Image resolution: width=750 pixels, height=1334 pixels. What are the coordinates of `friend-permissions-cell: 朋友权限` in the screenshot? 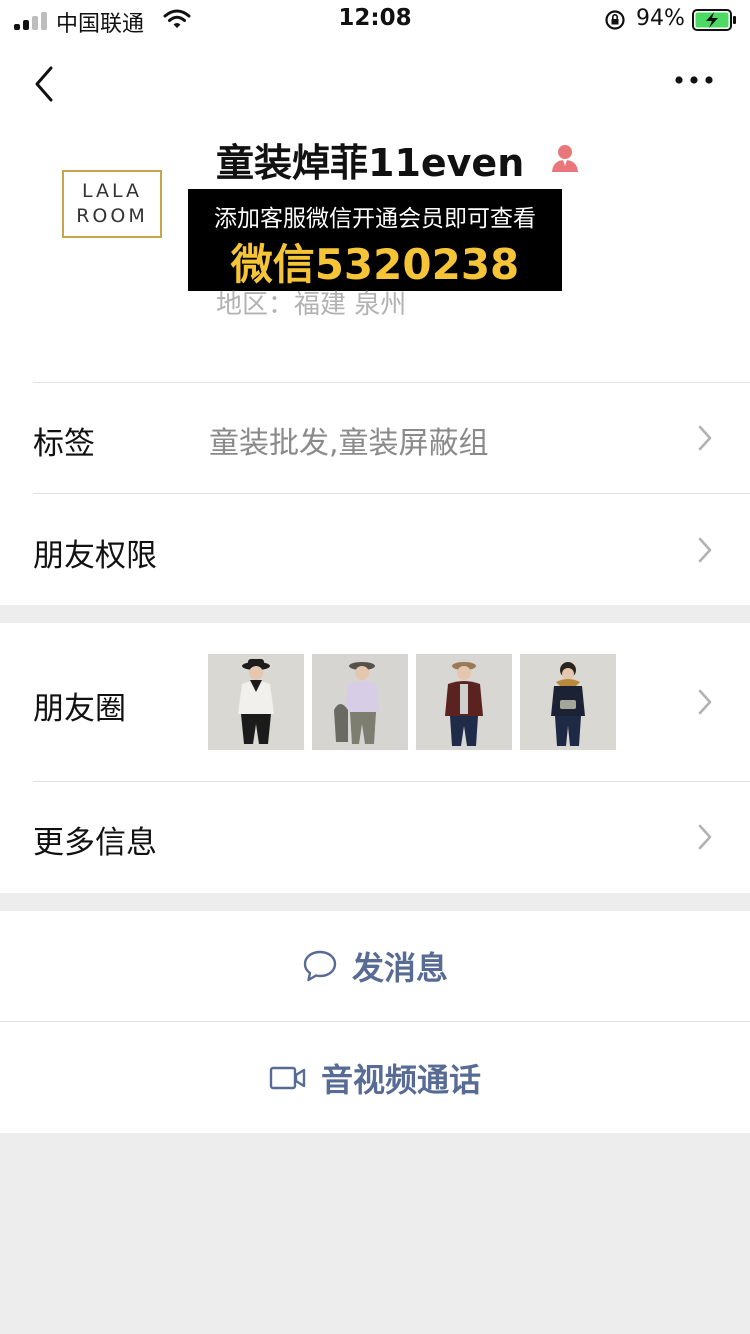 It's located at (375, 549).